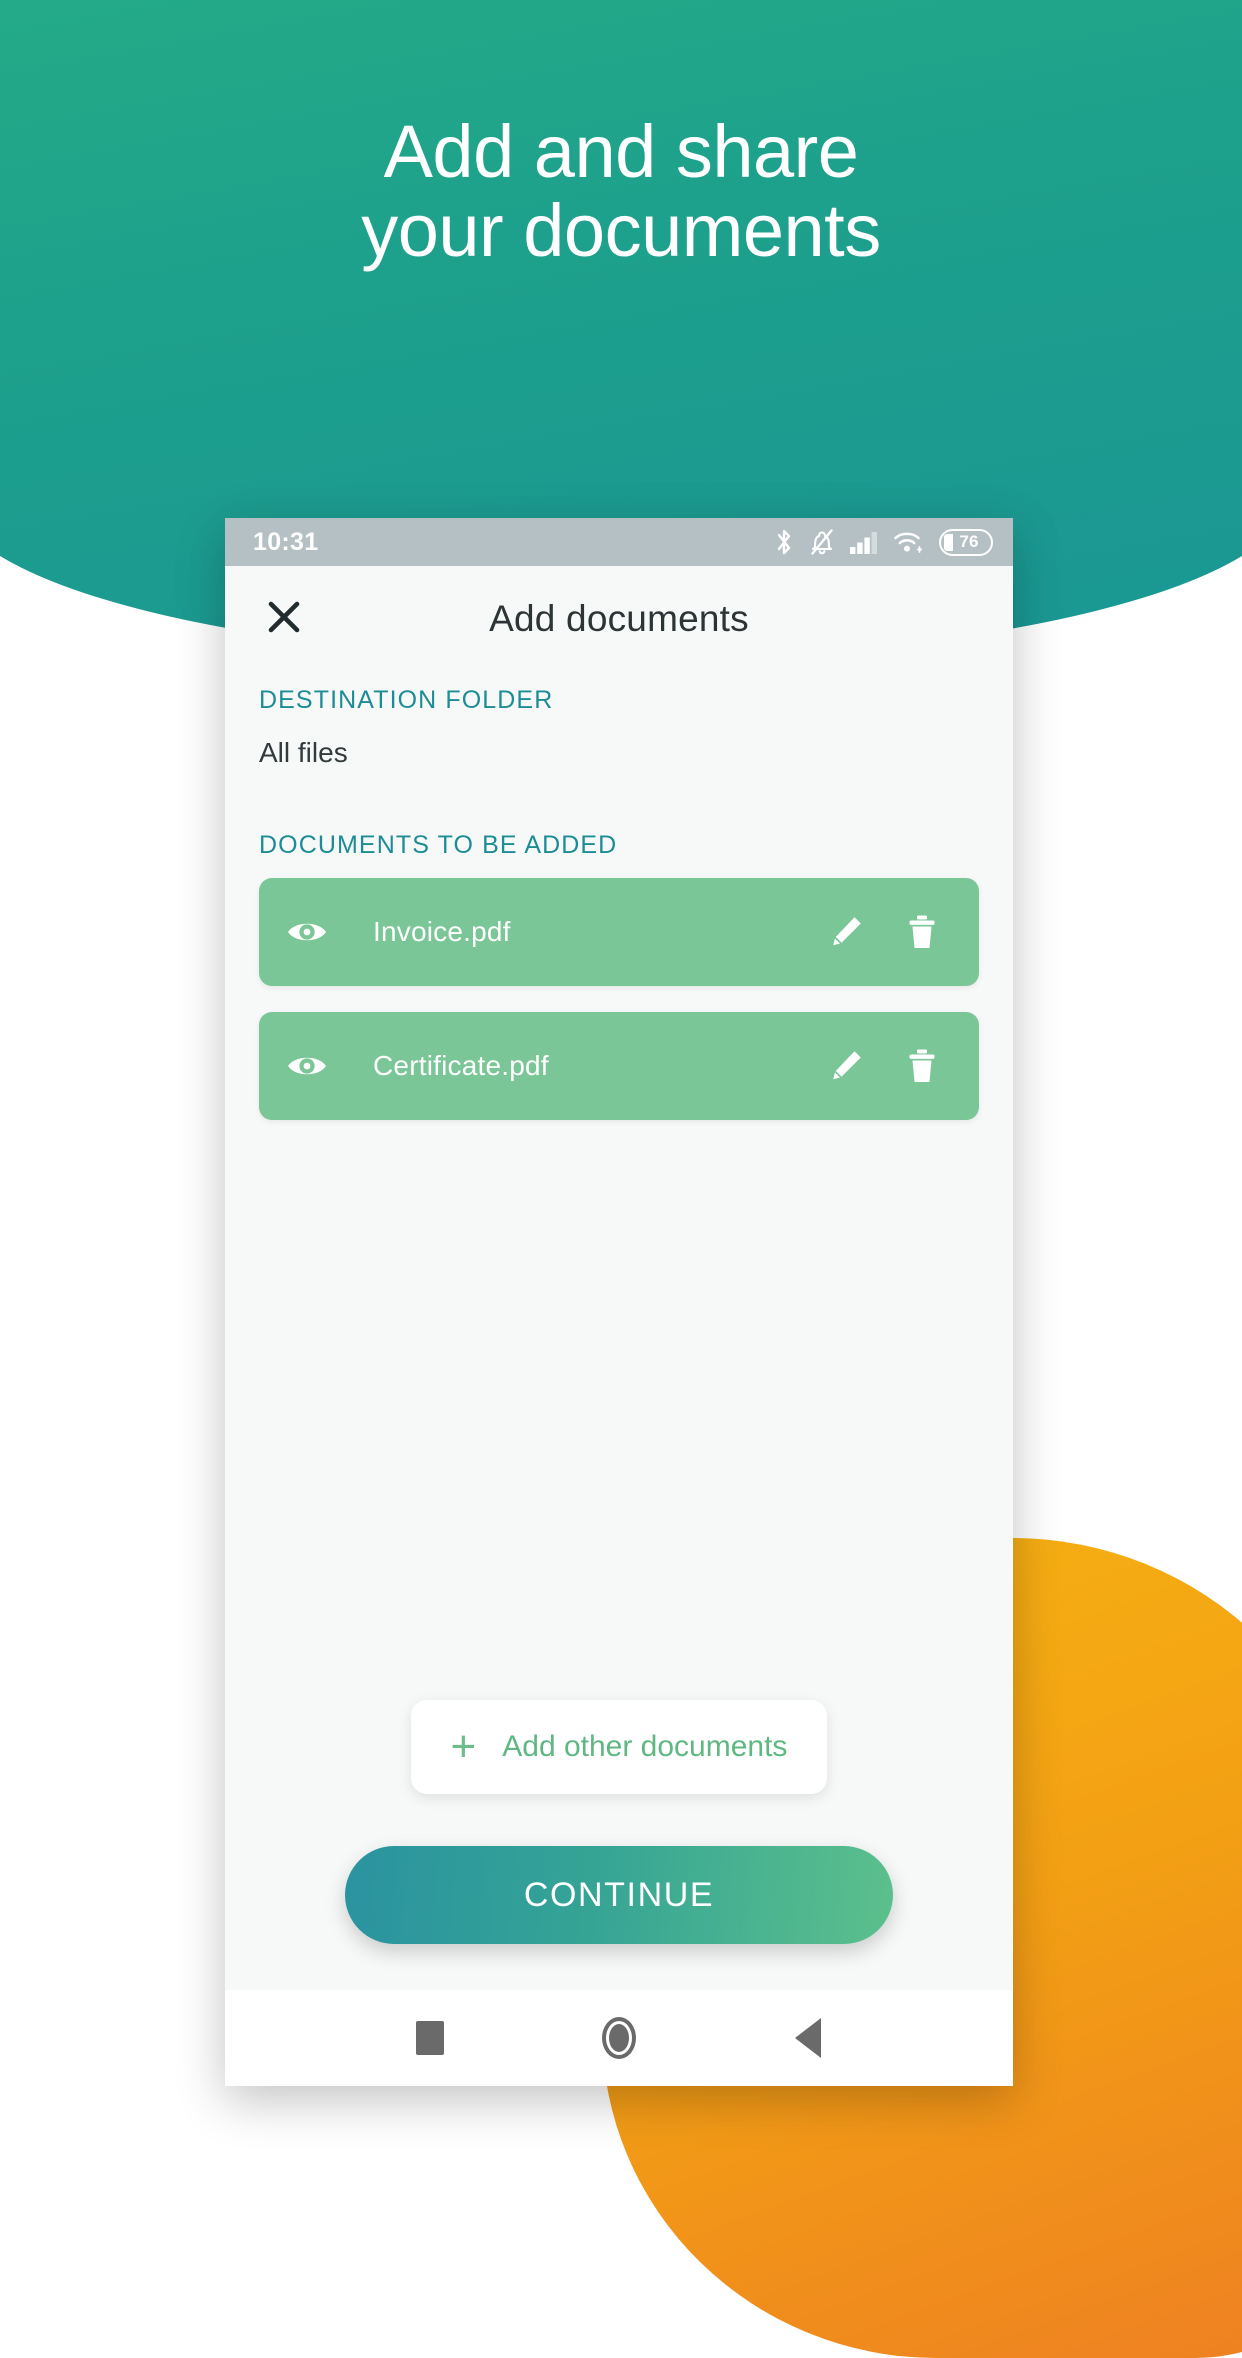  Describe the element at coordinates (406, 700) in the screenshot. I see `destination-folder-label: DESTINATION FOLDER` at that location.